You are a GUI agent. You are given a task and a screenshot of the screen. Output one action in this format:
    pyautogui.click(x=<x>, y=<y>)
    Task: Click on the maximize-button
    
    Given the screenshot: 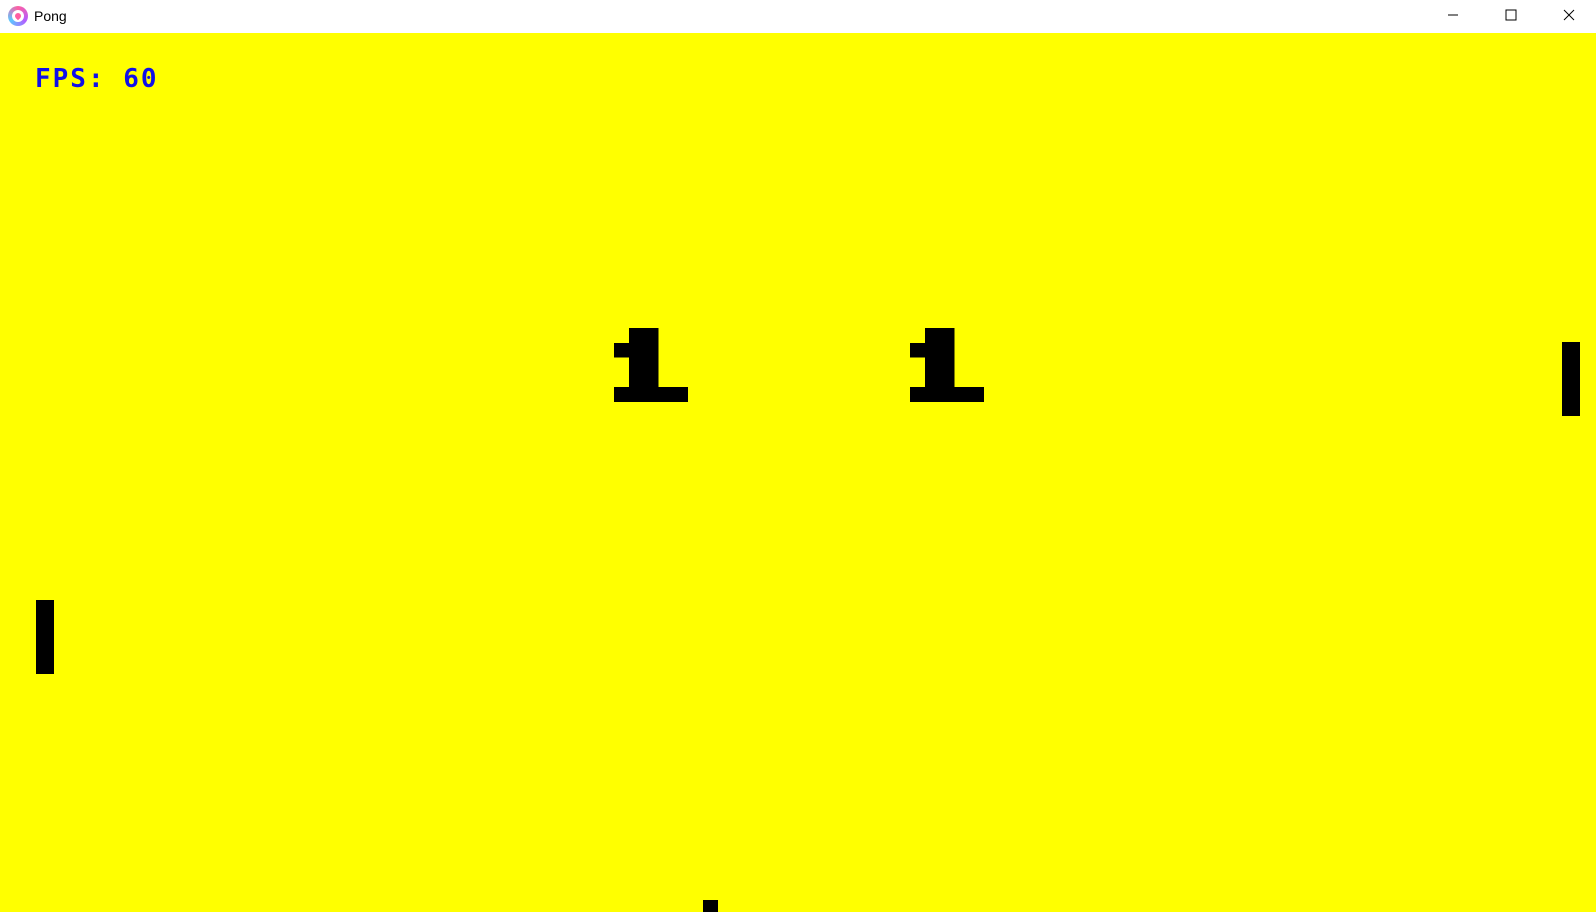 What is the action you would take?
    pyautogui.click(x=1511, y=15)
    